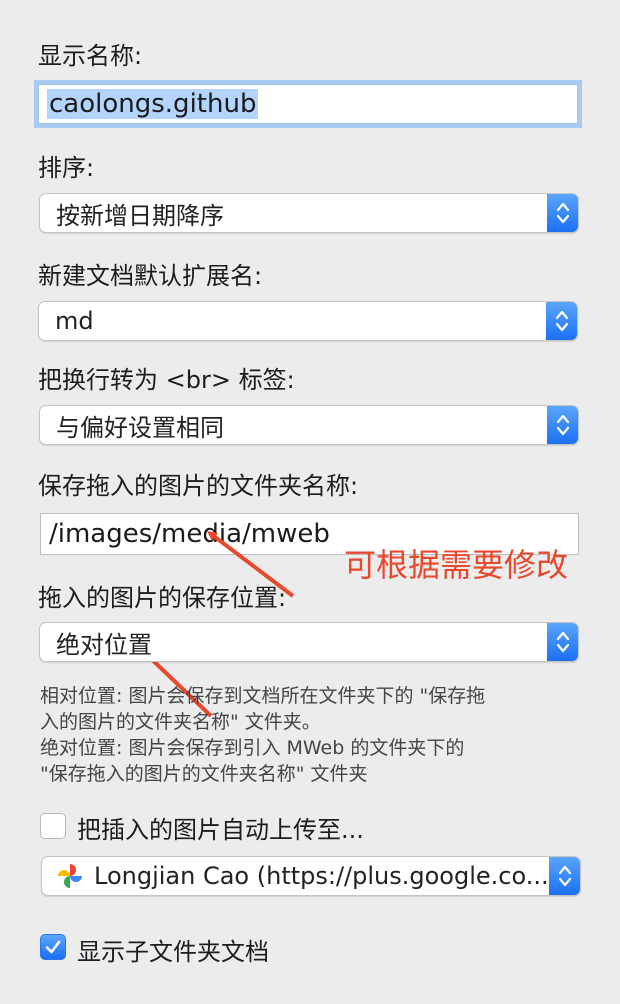 This screenshot has width=620, height=1004. What do you see at coordinates (162, 598) in the screenshot?
I see `image-location-label: 拖入的图片的保存位置:` at bounding box center [162, 598].